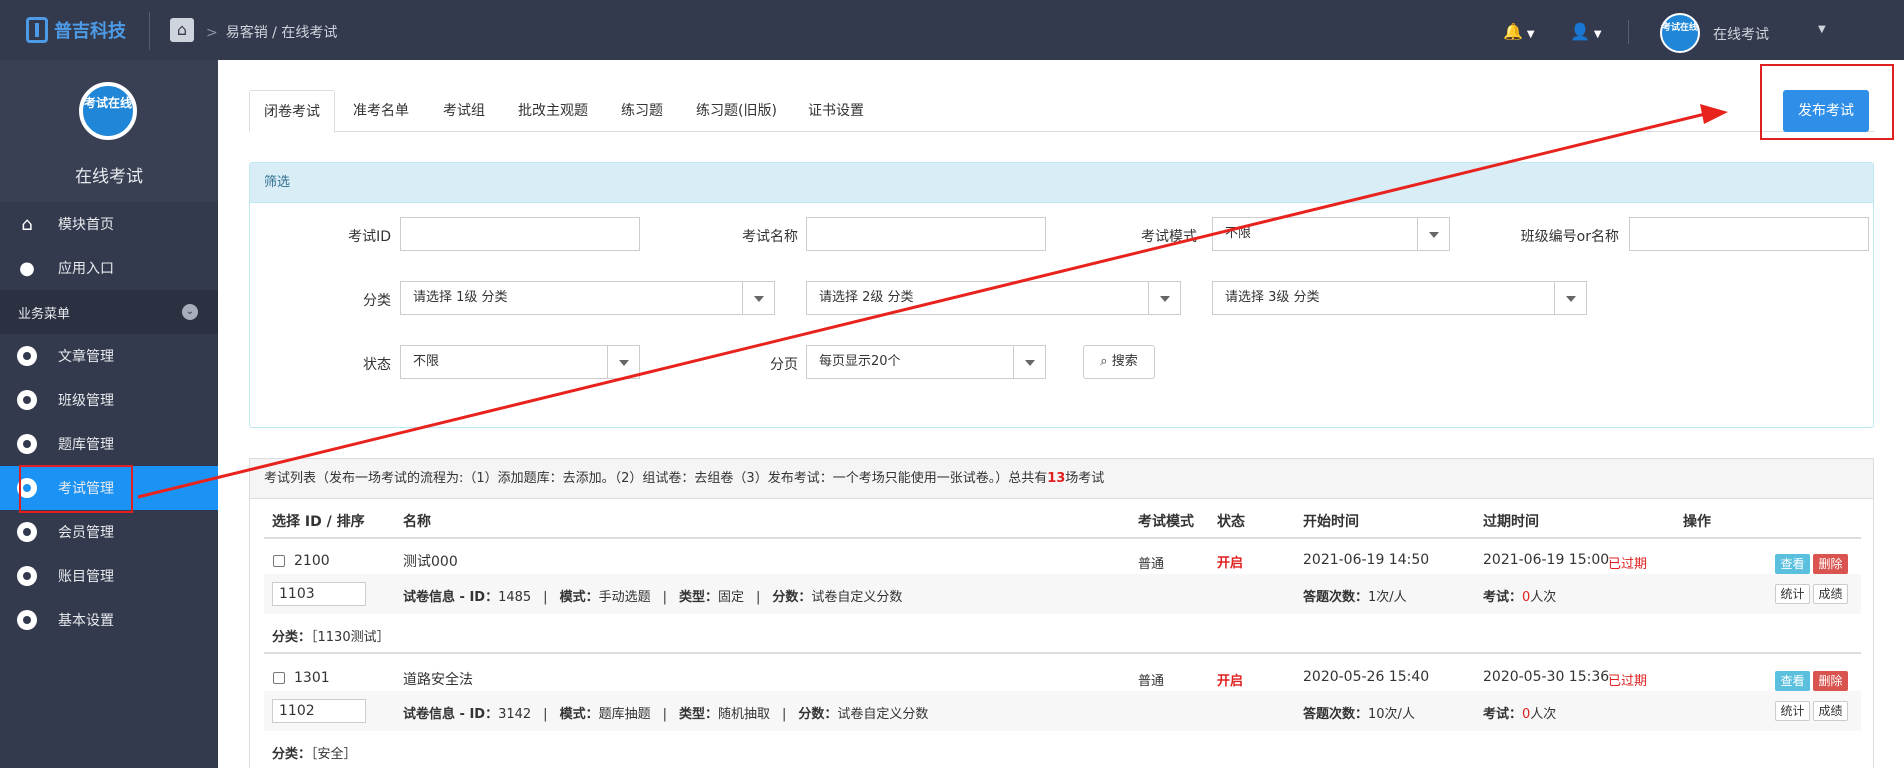 This screenshot has width=1904, height=768. Describe the element at coordinates (1056, 478) in the screenshot. I see `exam-count: 13` at that location.